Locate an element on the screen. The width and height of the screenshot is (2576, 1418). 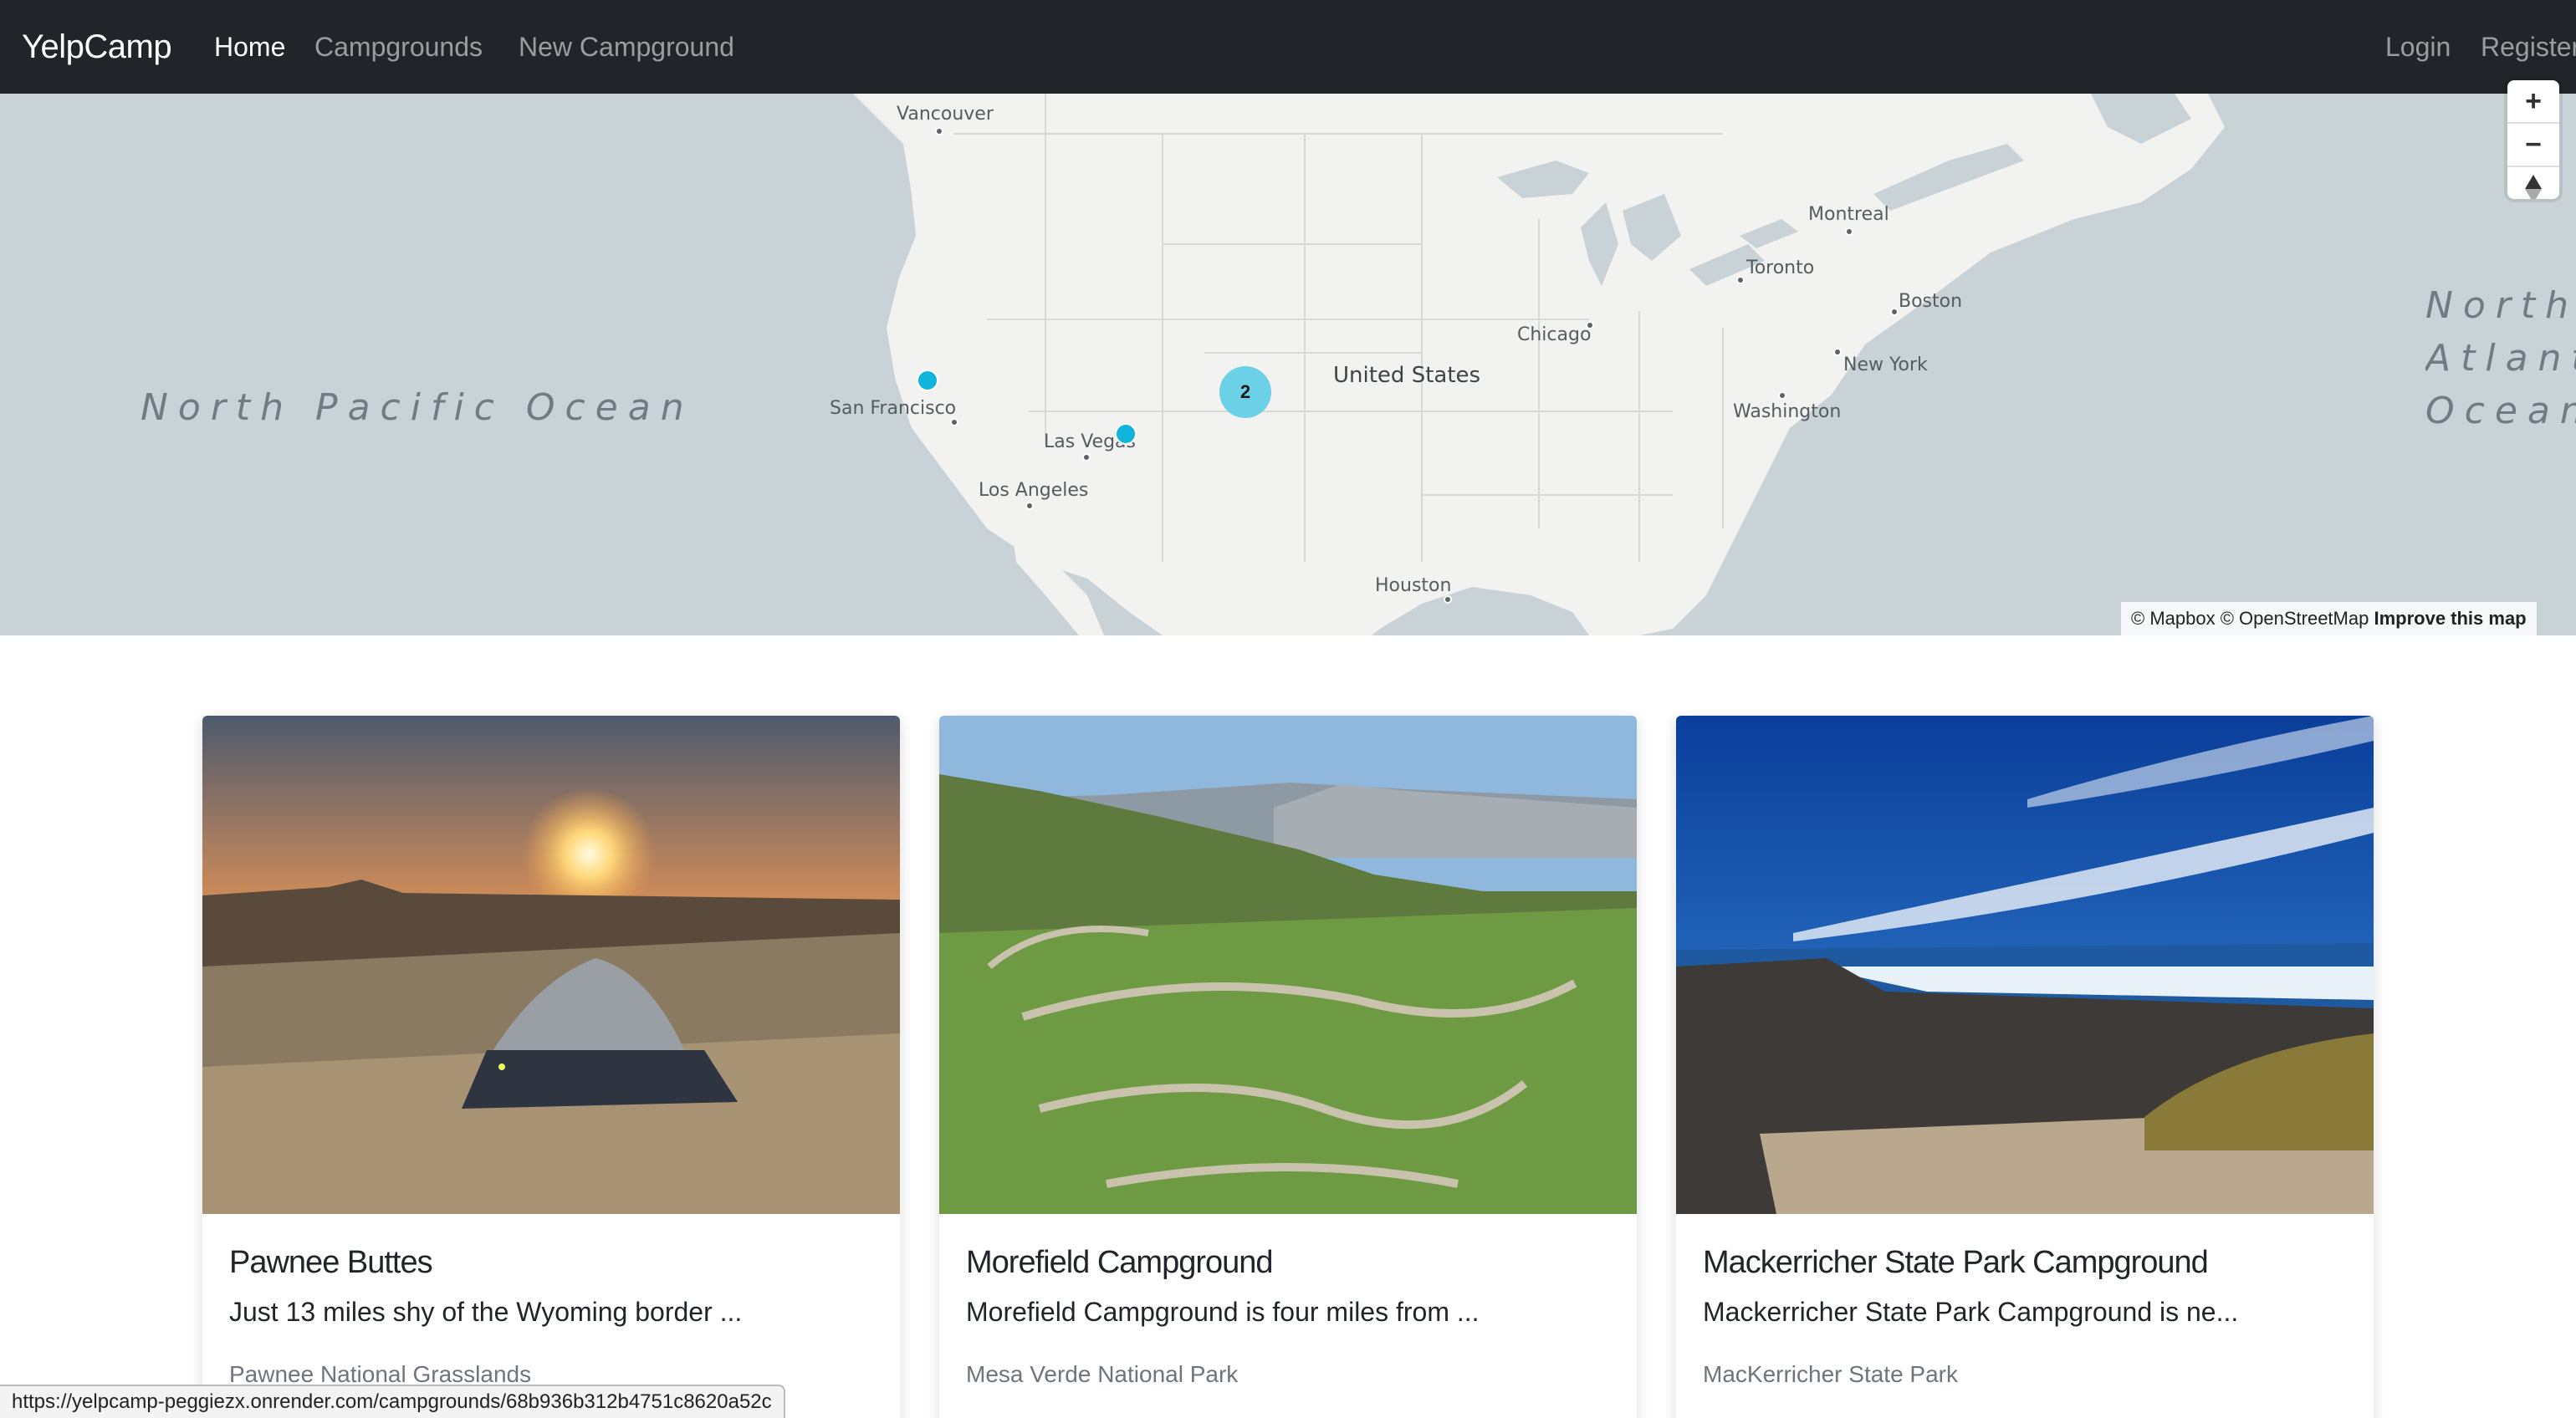
city-label: Vancouver is located at coordinates (945, 114).